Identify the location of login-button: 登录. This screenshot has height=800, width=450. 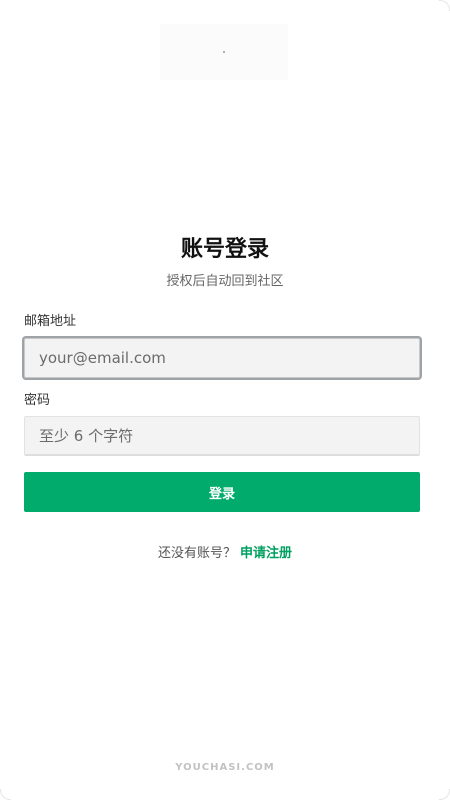
(222, 492).